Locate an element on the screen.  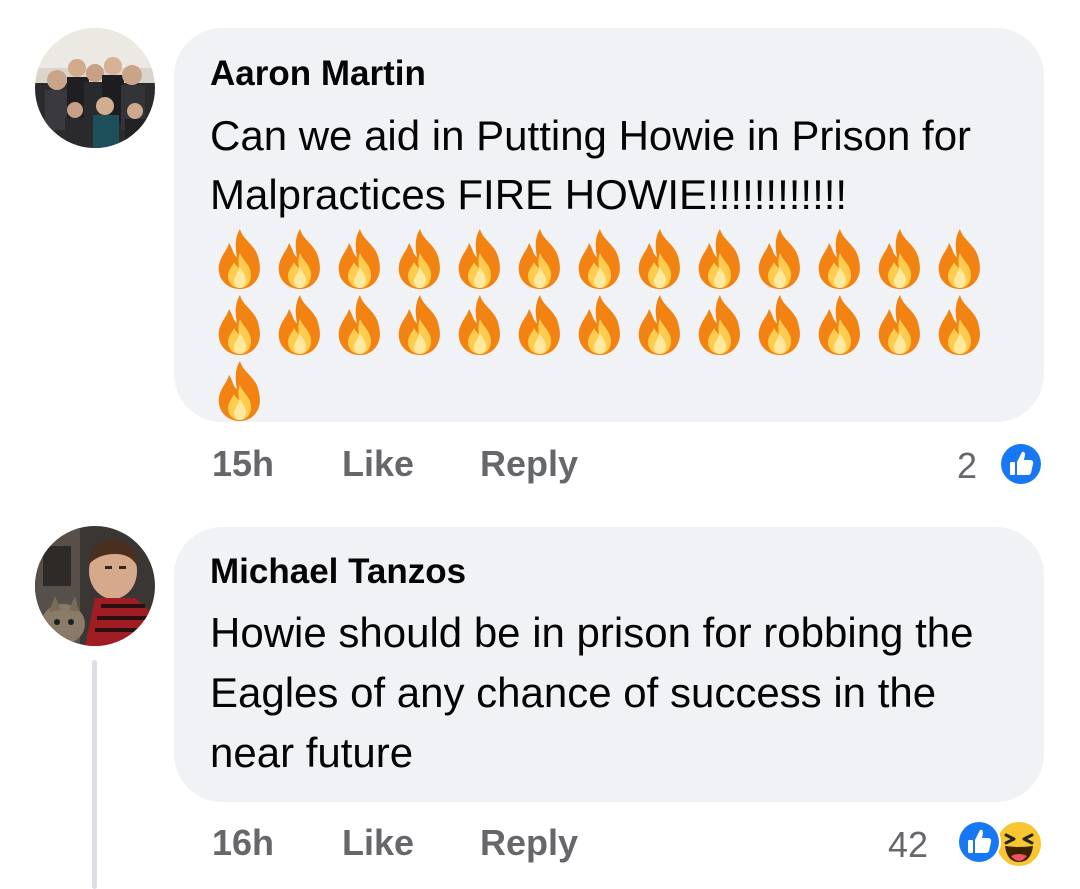
reaction-count: 42 is located at coordinates (908, 845).